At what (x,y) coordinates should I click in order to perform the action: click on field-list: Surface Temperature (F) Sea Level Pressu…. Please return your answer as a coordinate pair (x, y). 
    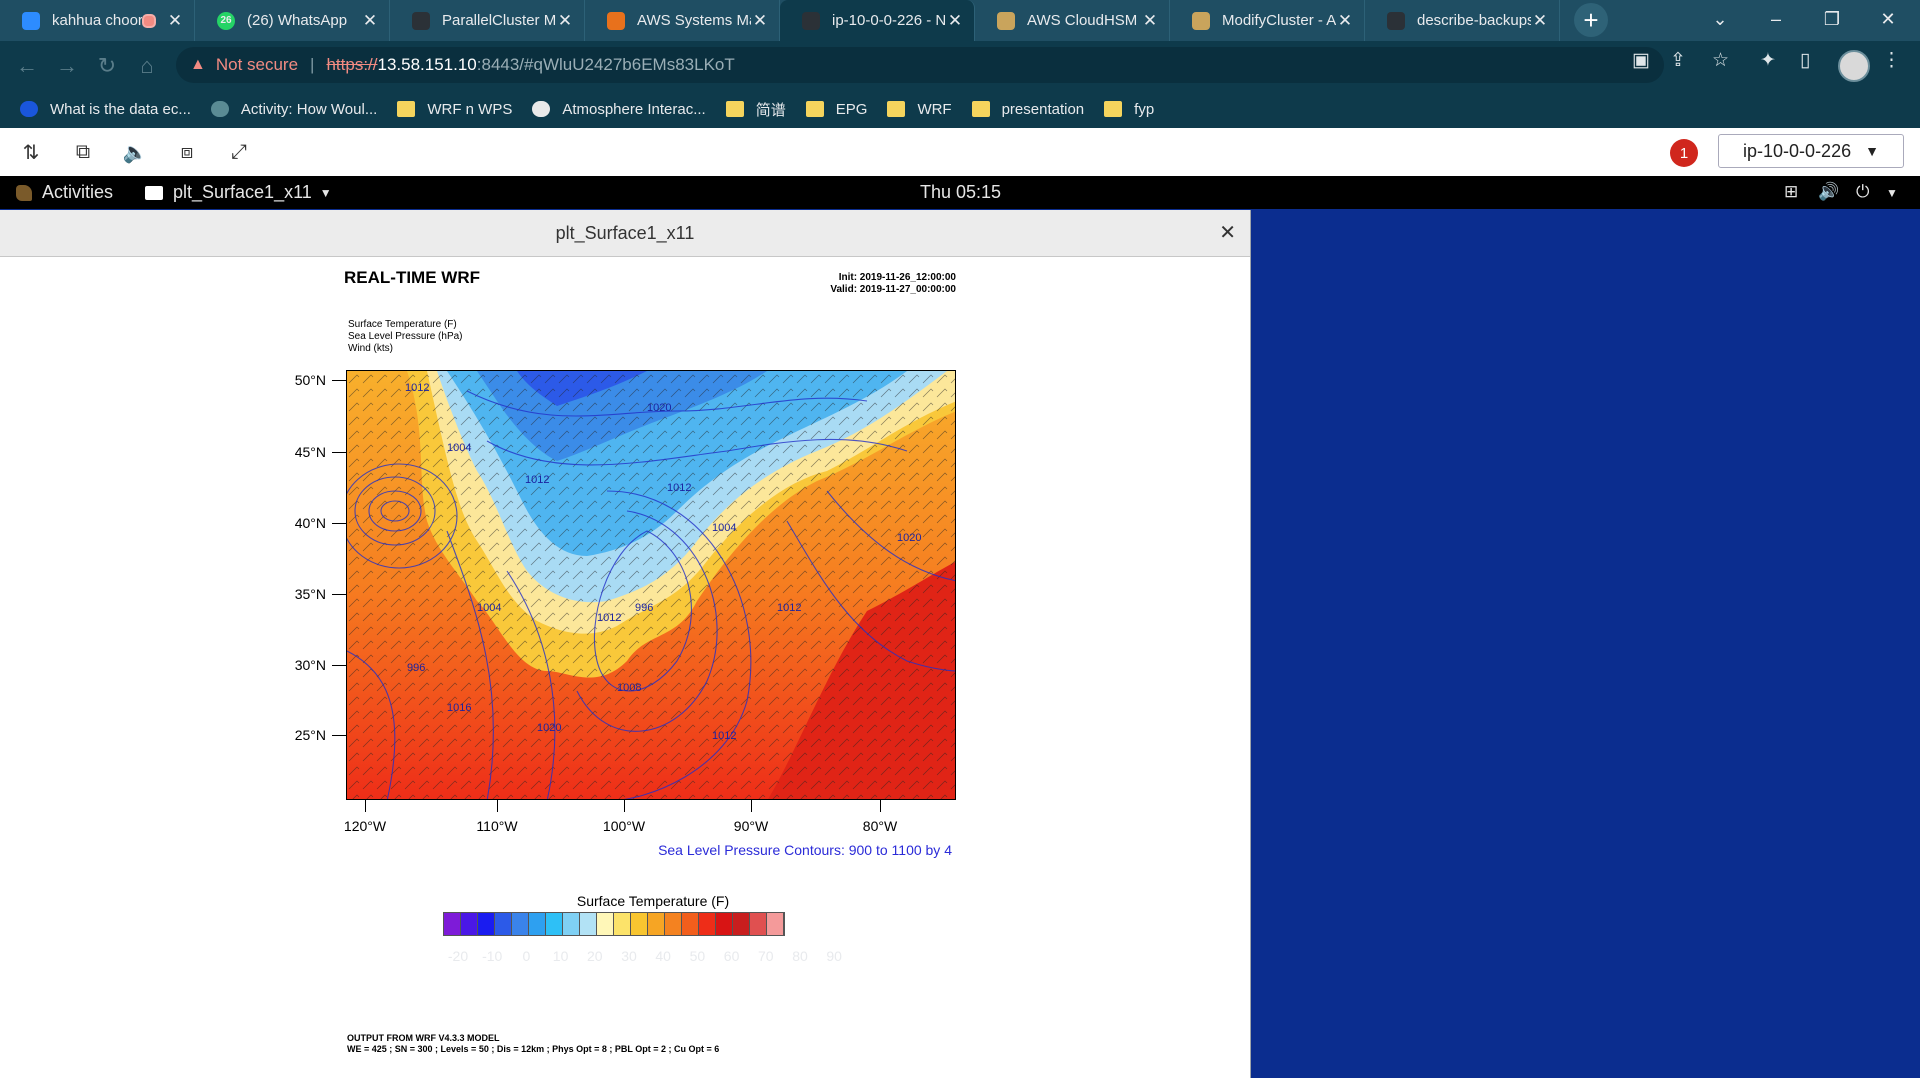
    Looking at the image, I should click on (405, 337).